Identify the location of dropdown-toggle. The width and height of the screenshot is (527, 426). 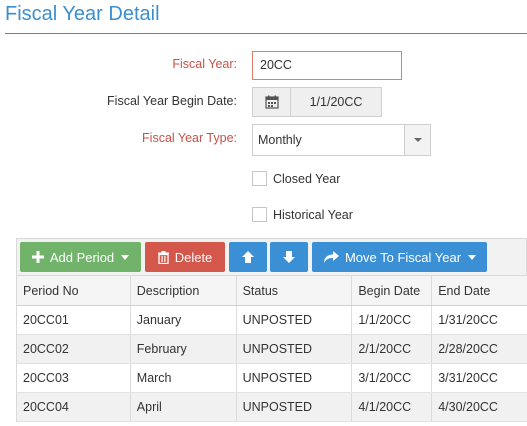
(417, 140).